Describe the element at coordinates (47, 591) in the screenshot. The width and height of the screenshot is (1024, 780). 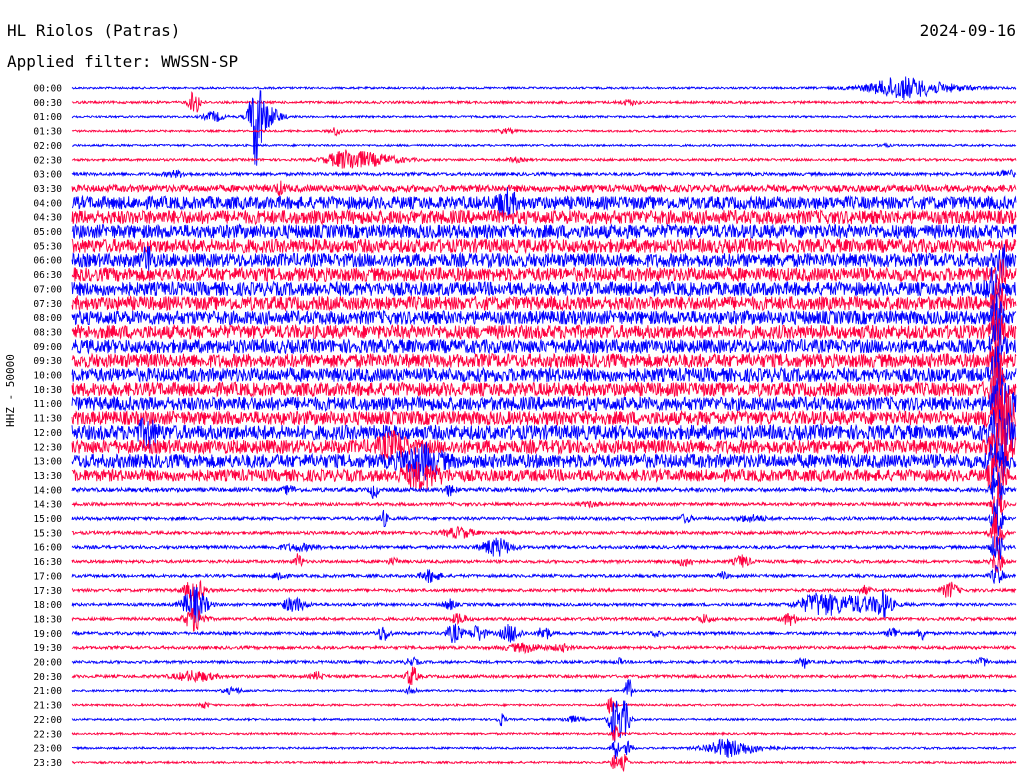
I see `time-label: 17:30` at that location.